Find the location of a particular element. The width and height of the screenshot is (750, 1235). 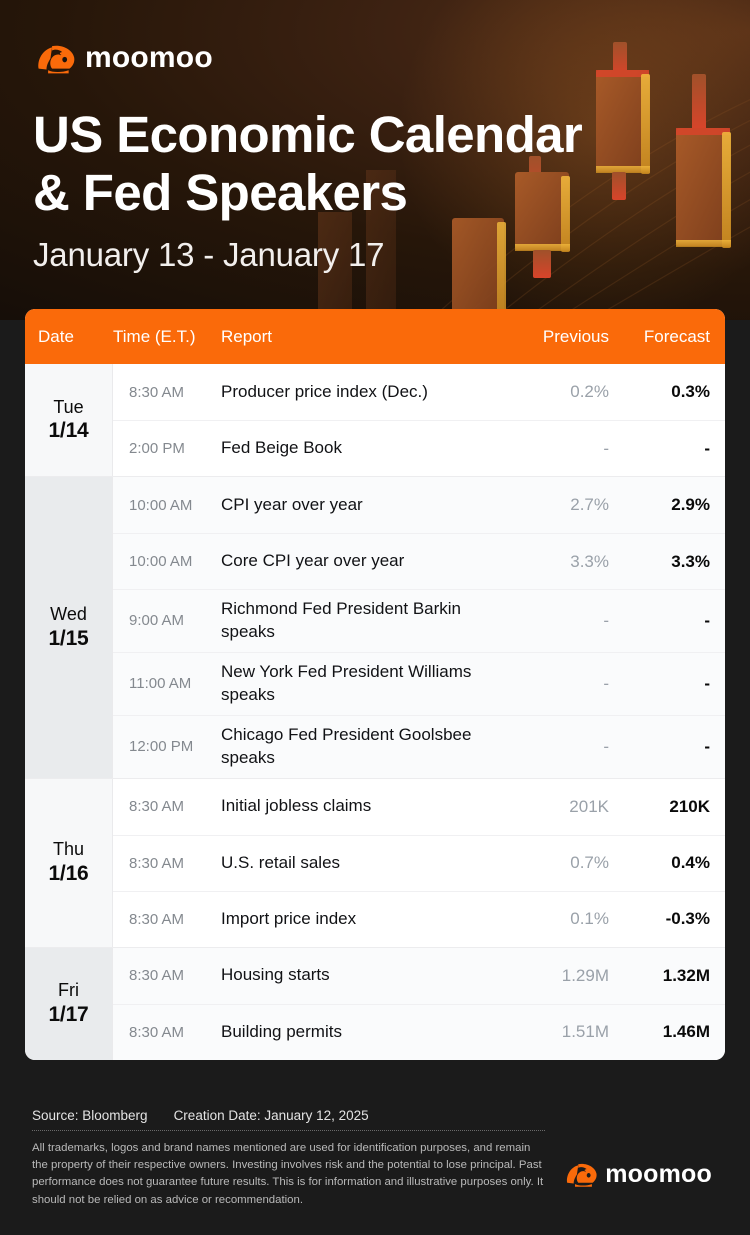

event-forecast-value: 1.32M is located at coordinates (686, 975).